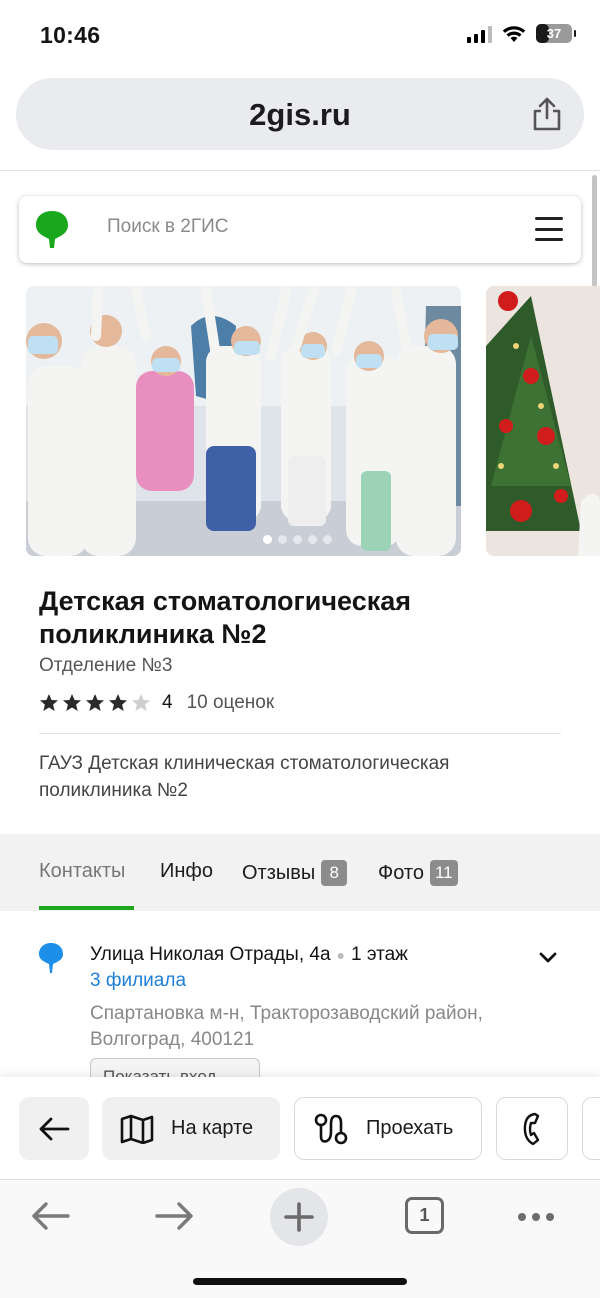 The height and width of the screenshot is (1298, 600). I want to click on tab-label: Фото, so click(401, 872).